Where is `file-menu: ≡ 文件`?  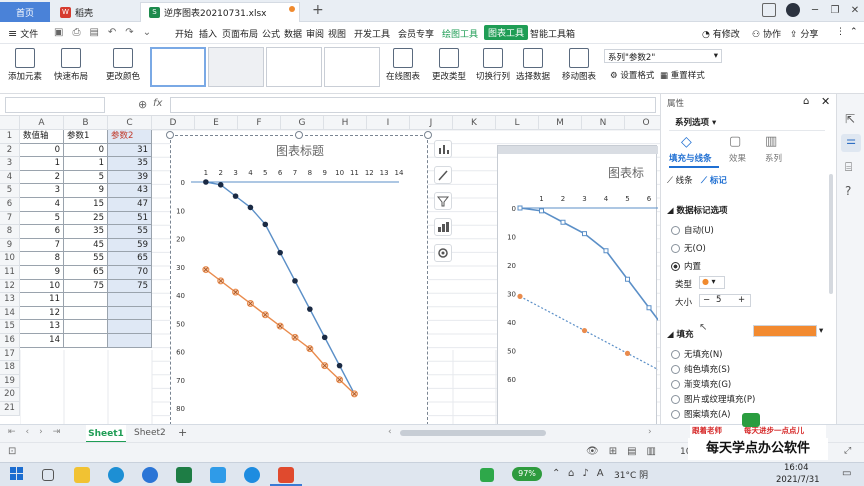 file-menu: ≡ 文件 is located at coordinates (23, 33).